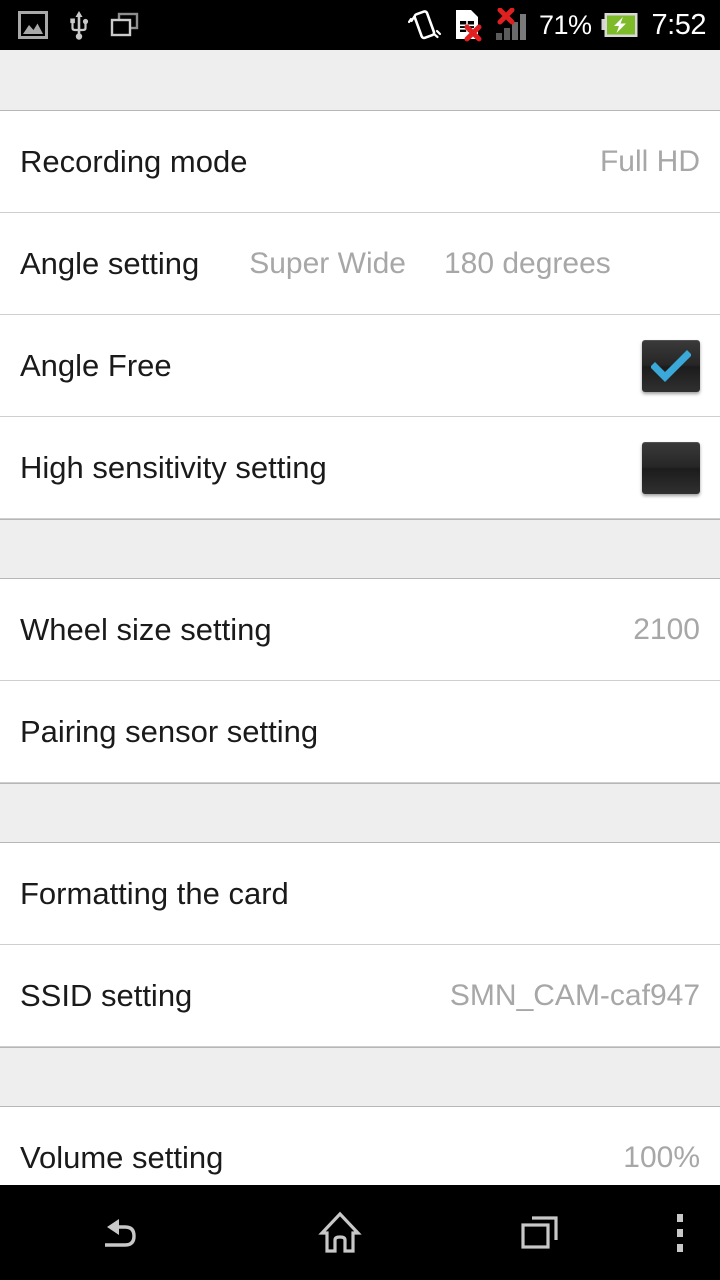 The image size is (720, 1280). What do you see at coordinates (106, 995) in the screenshot?
I see `row-title: SSID setting` at bounding box center [106, 995].